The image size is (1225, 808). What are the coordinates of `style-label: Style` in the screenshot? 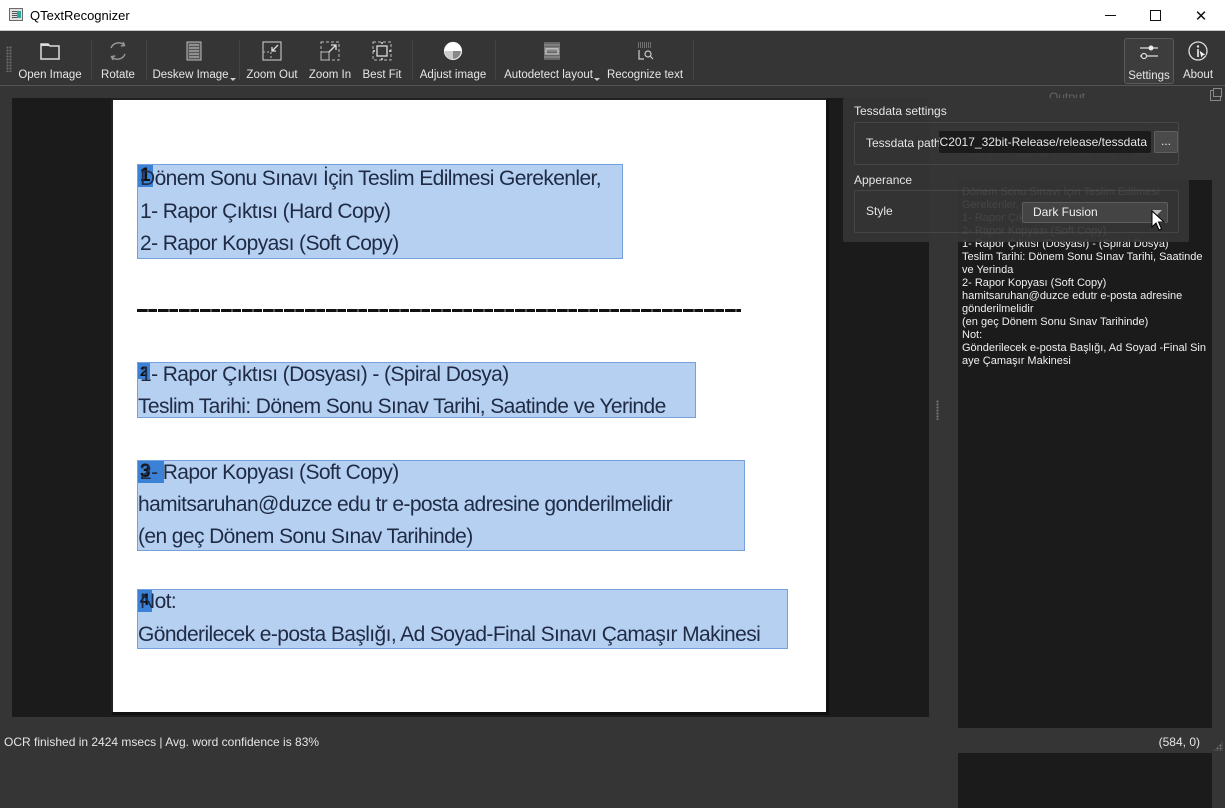 It's located at (879, 211).